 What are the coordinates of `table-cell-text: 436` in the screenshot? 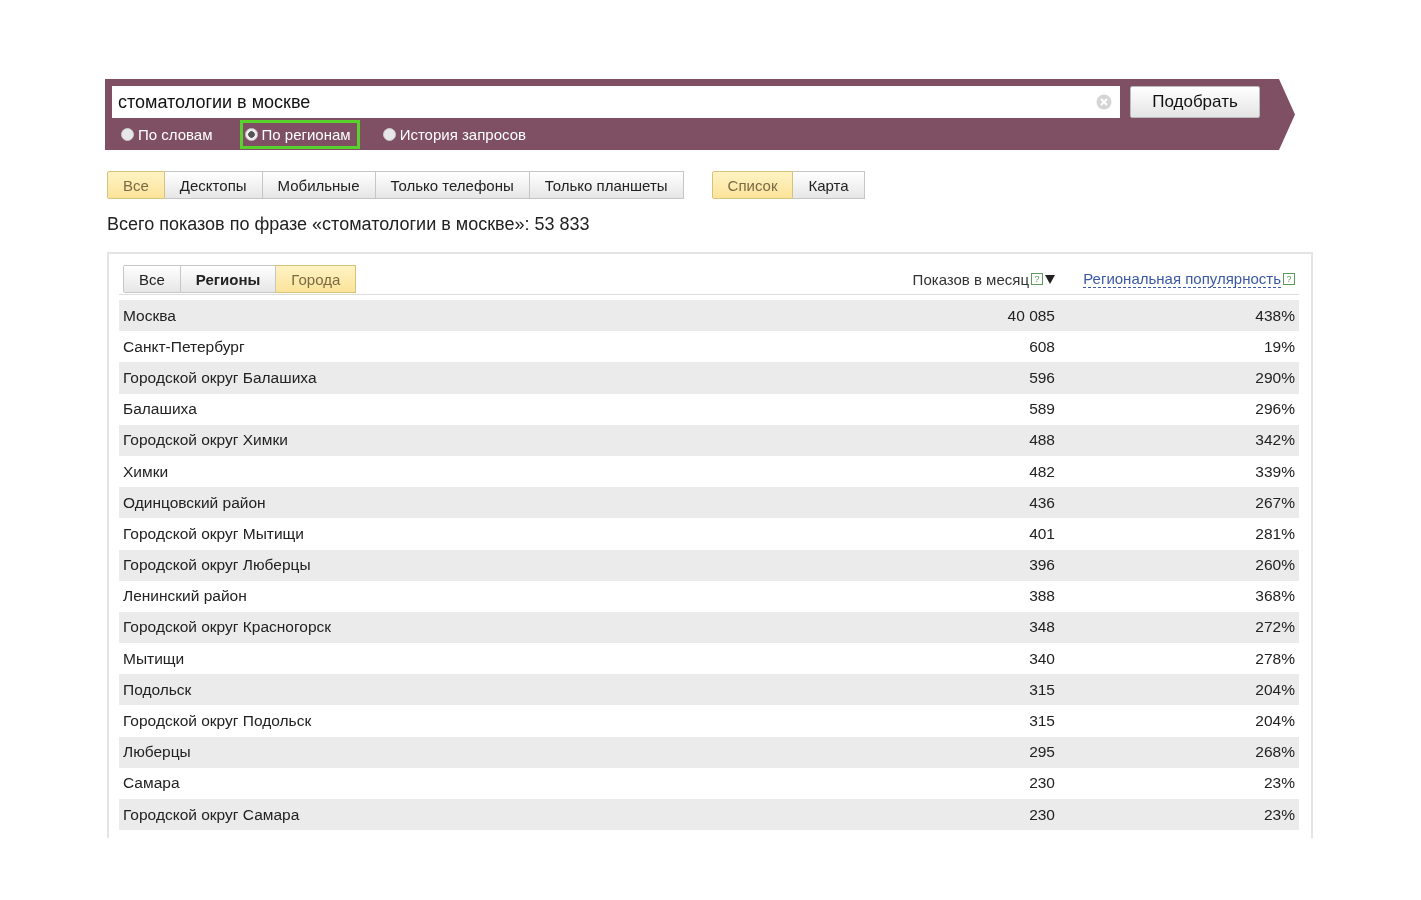 It's located at (1041, 502).